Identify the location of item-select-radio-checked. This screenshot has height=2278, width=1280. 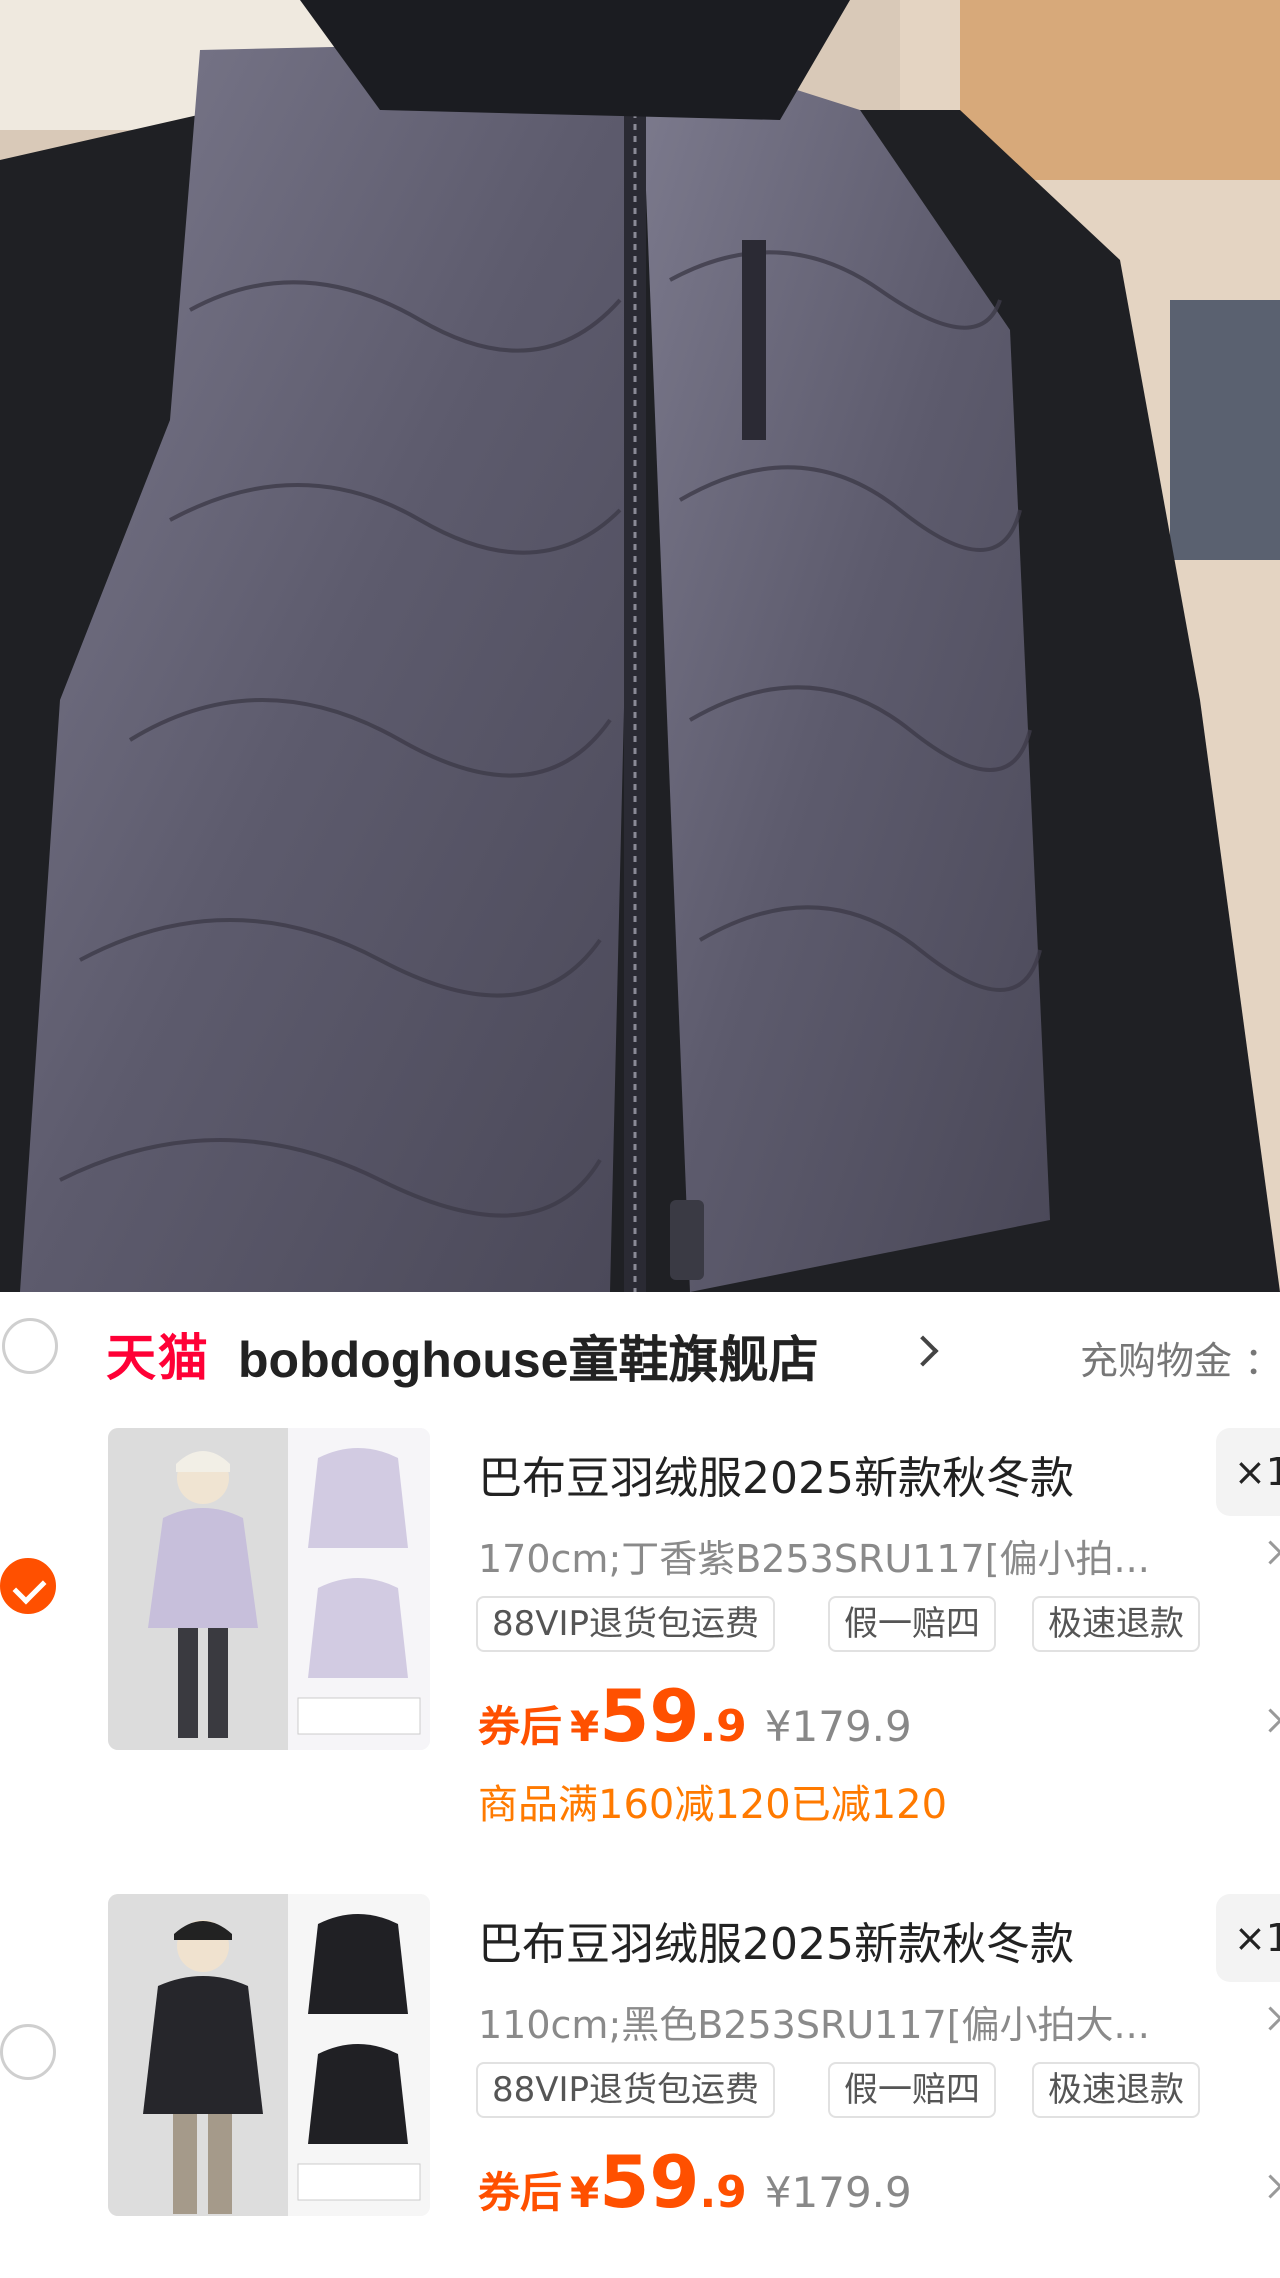
(28, 1586).